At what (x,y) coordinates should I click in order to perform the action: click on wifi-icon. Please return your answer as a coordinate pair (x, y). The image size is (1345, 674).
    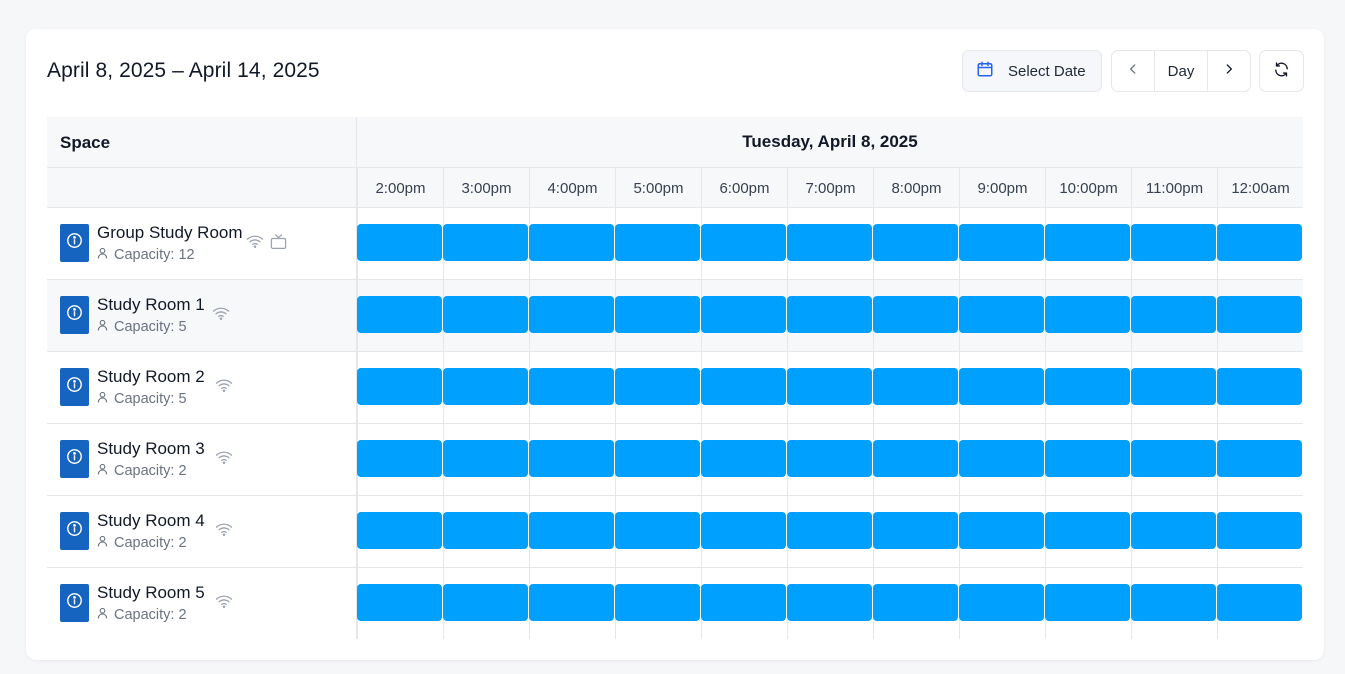
    Looking at the image, I should click on (221, 315).